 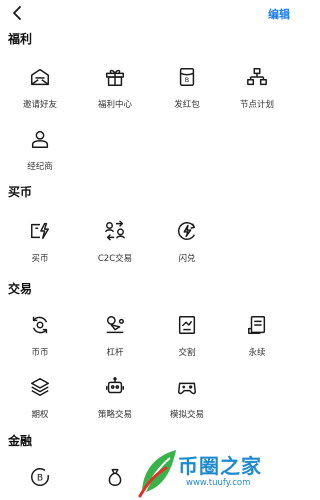 I want to click on money-bag-icon, so click(x=115, y=477).